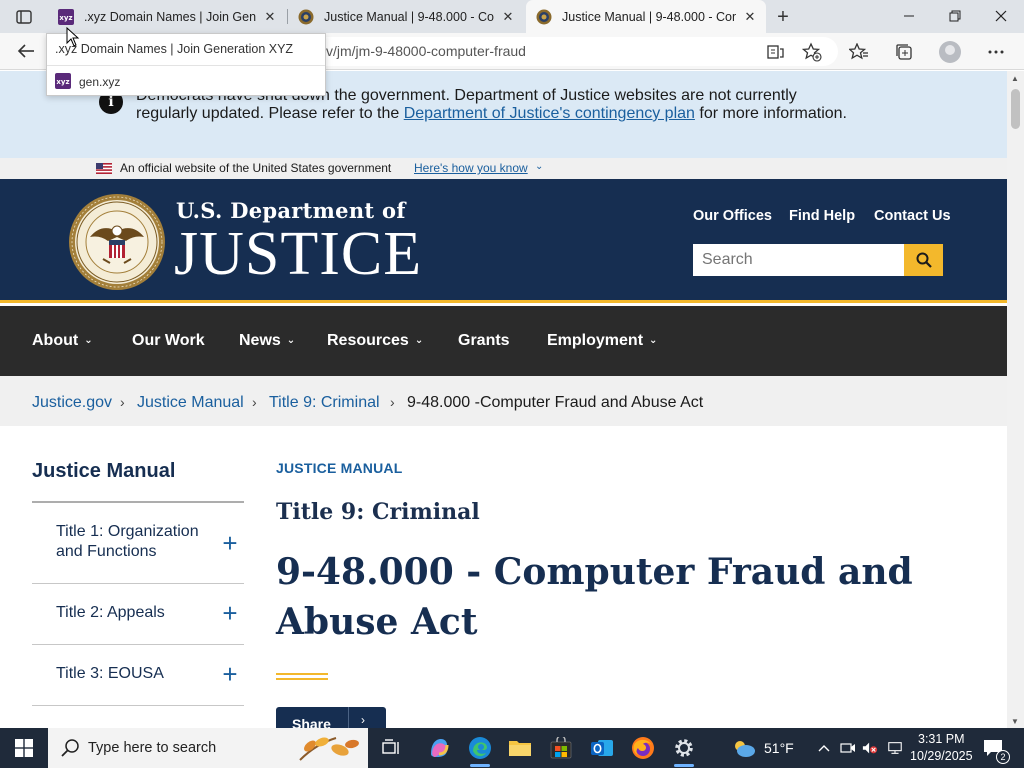 The width and height of the screenshot is (1024, 768). Describe the element at coordinates (471, 168) in the screenshot. I see `how-you-know-link: Here's how you know` at that location.